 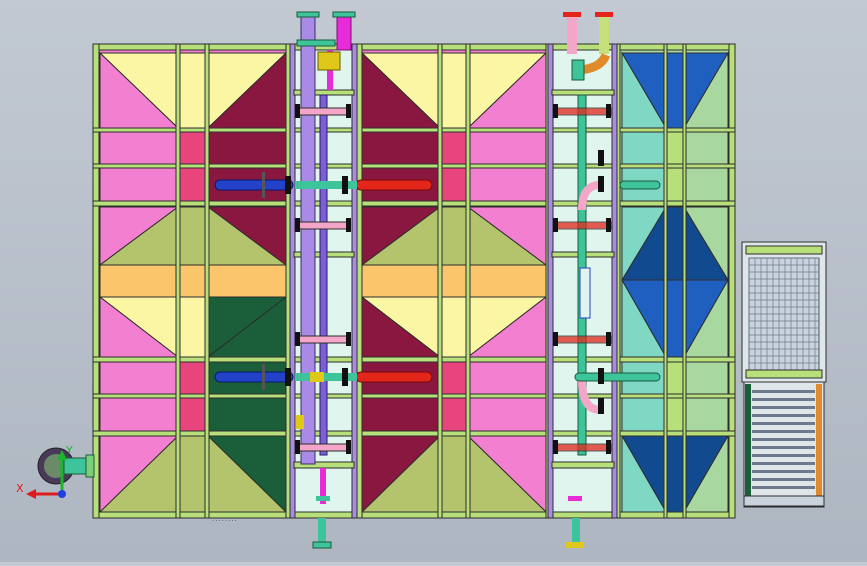 I want to click on z-axis-dot, so click(x=62, y=494).